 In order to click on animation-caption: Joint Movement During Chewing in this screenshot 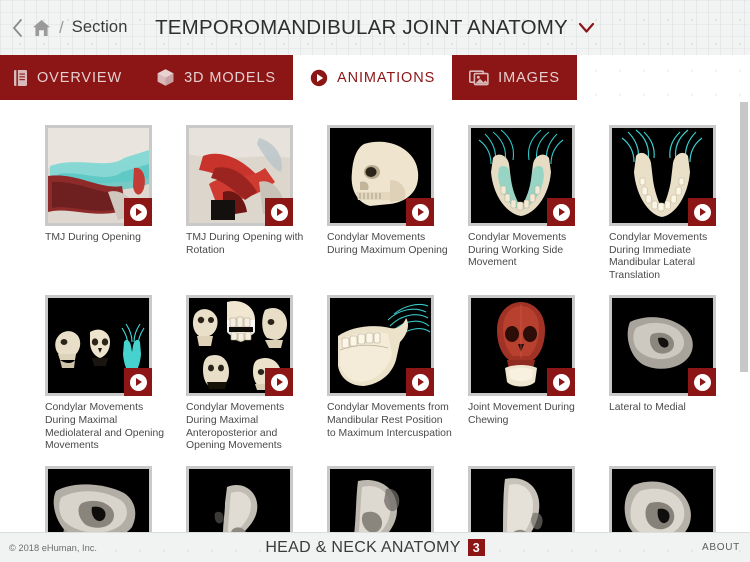, I will do `click(521, 414)`.